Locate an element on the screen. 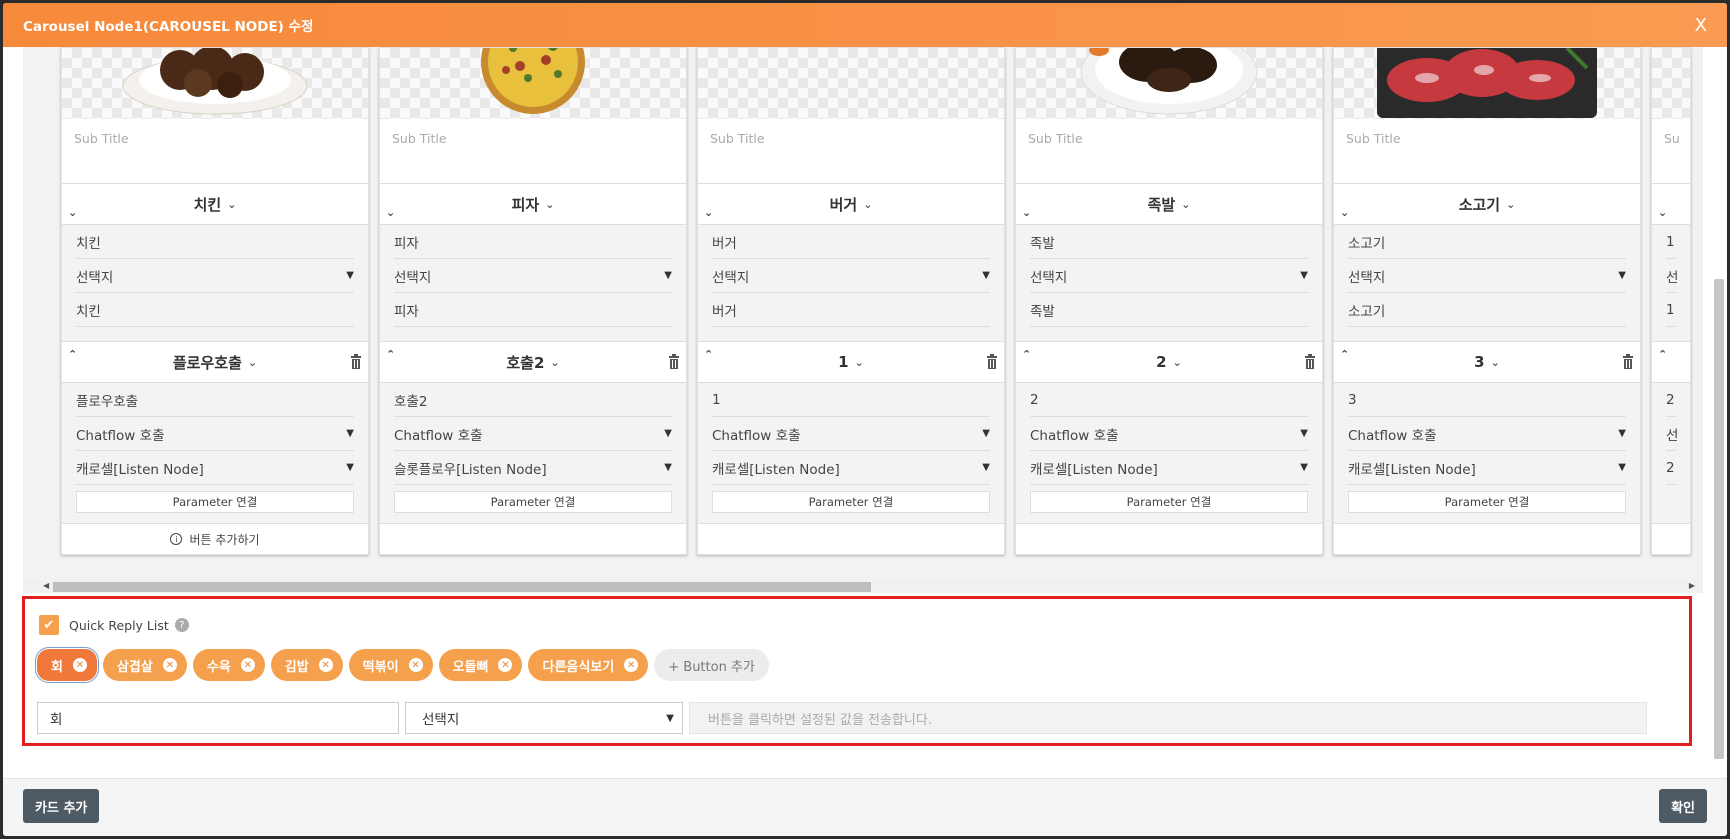 The height and width of the screenshot is (839, 1730). card-title-header: ⌄ is located at coordinates (1671, 204).